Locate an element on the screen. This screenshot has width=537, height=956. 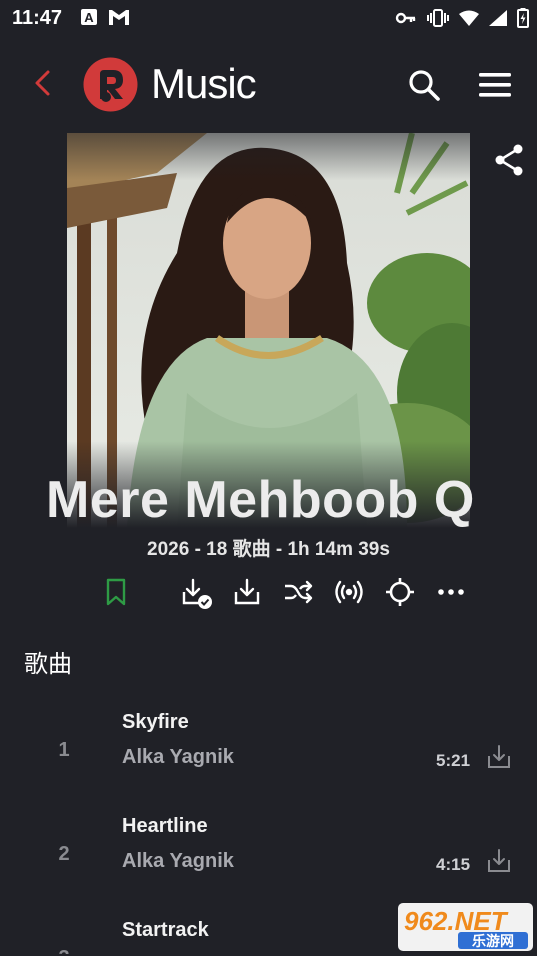
app-bar: Music is located at coordinates (268, 85).